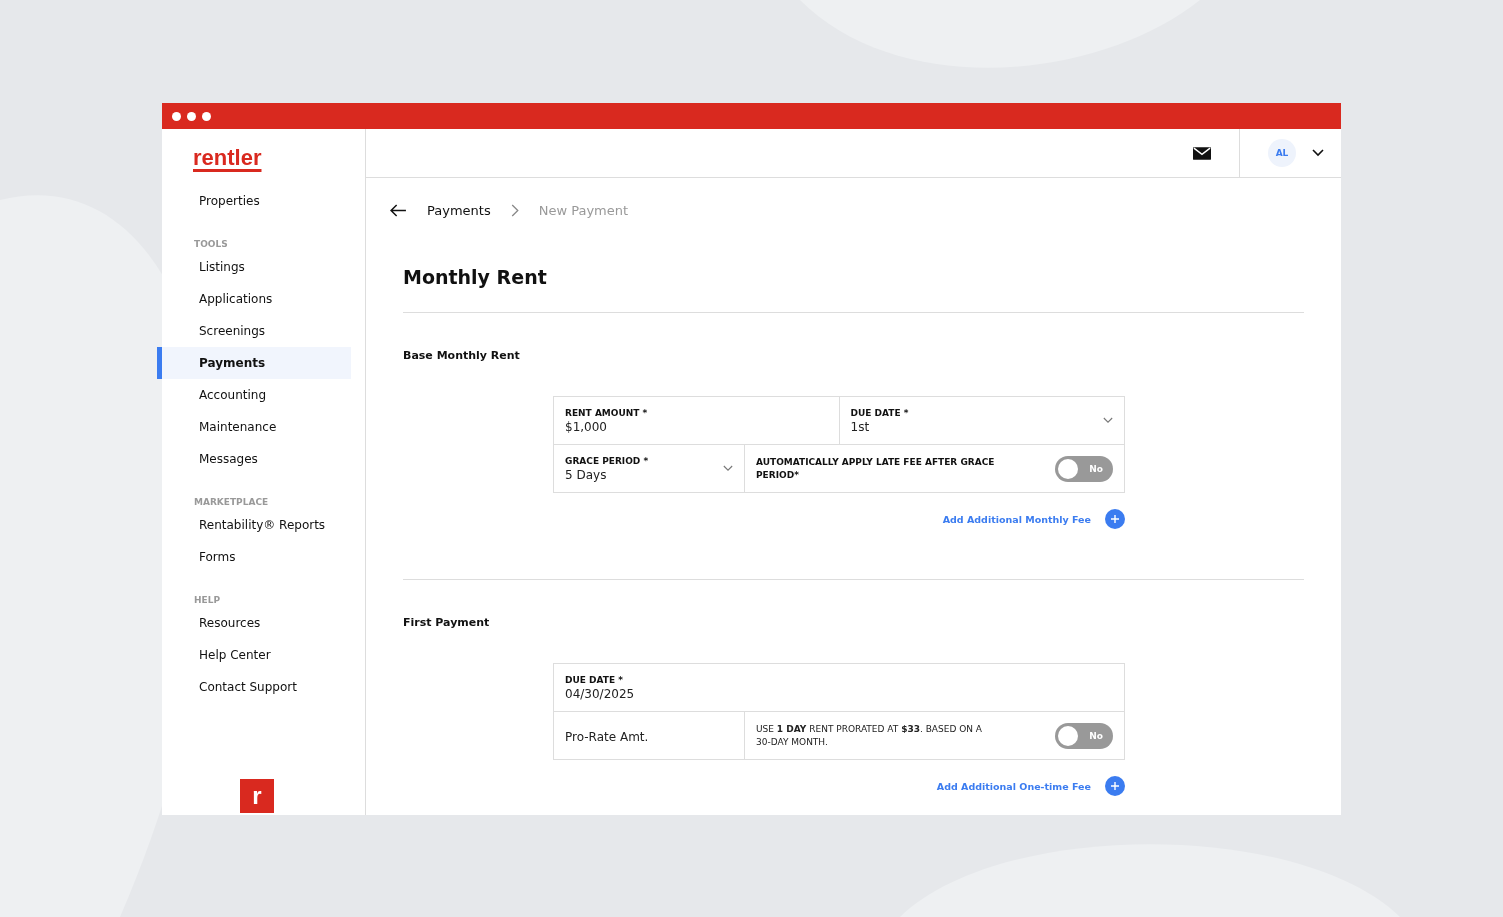 This screenshot has width=1503, height=917. Describe the element at coordinates (1202, 153) in the screenshot. I see `mail-icon` at that location.